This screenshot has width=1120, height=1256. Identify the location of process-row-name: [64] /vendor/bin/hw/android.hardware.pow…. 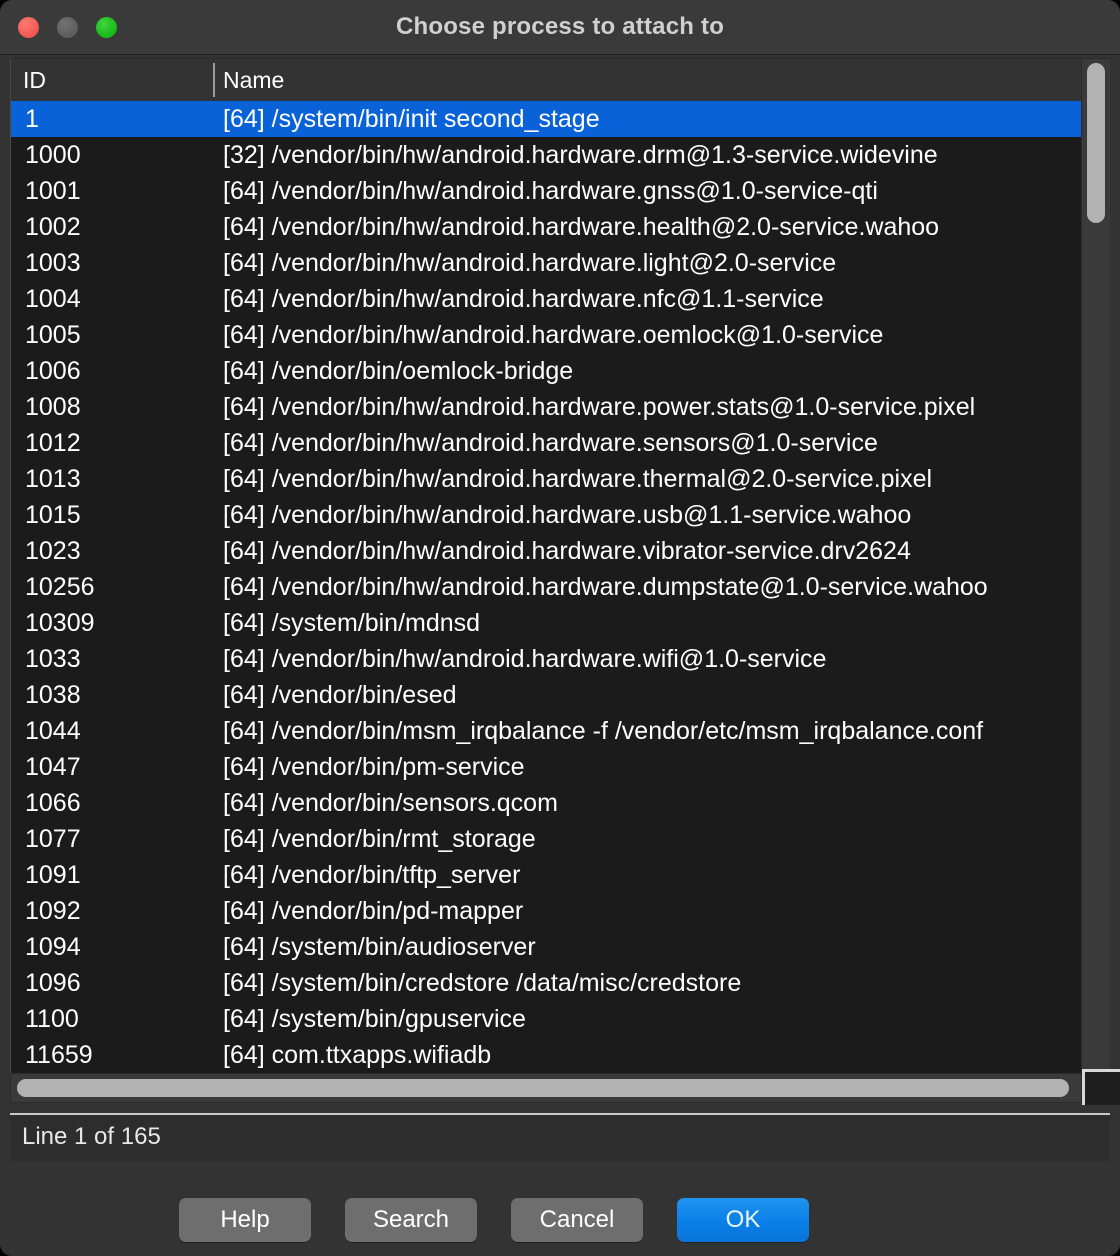
(599, 407).